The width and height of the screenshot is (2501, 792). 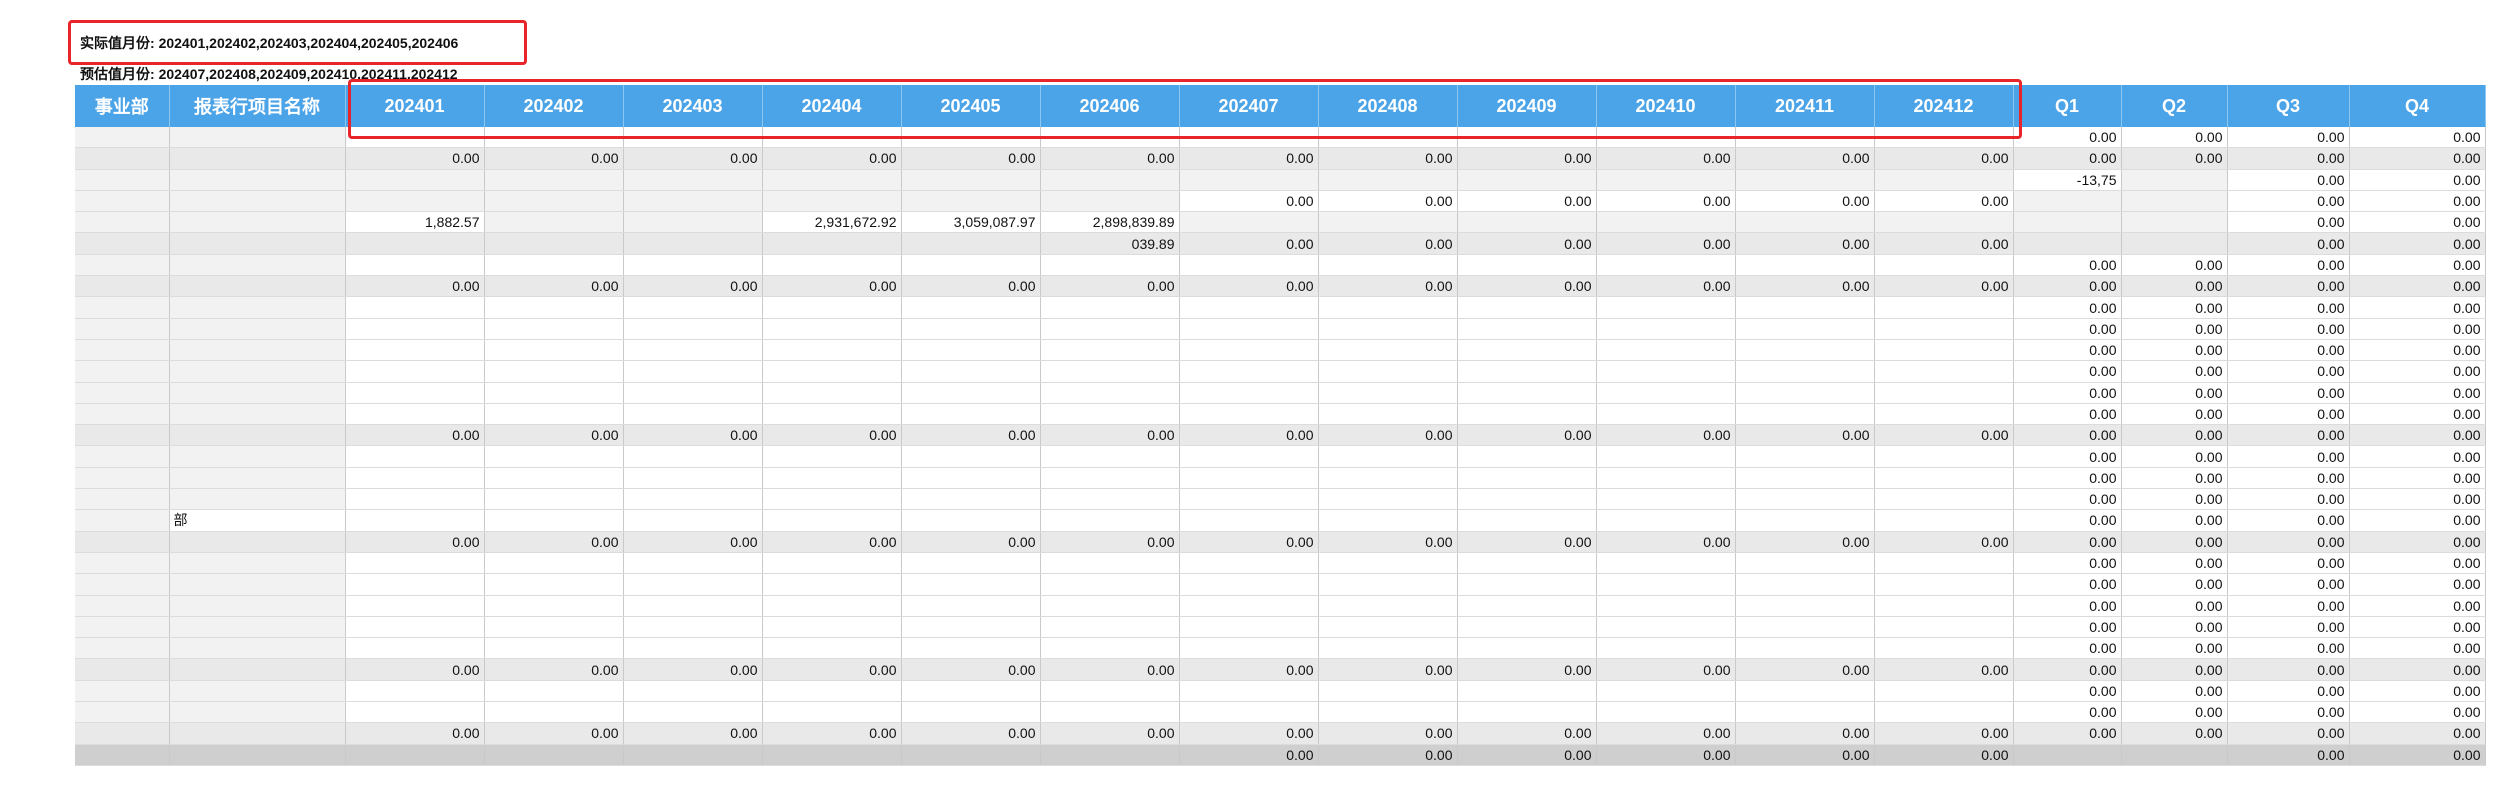 What do you see at coordinates (1527, 106) in the screenshot?
I see `column-header: 202409` at bounding box center [1527, 106].